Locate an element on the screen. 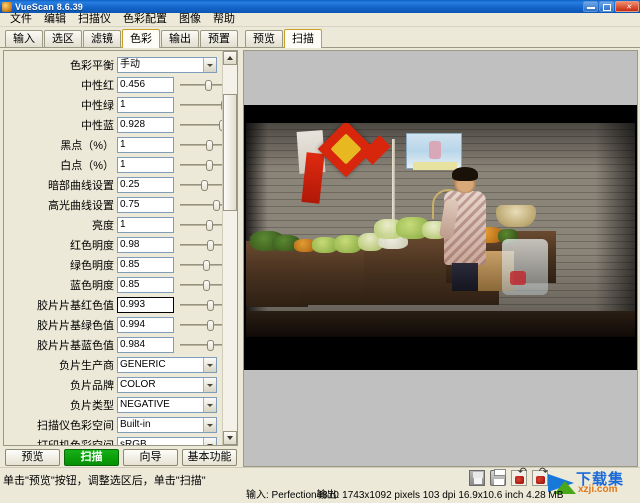 Image resolution: width=640 pixels, height=503 pixels. settings-row: 中性红 0.456 is located at coordinates (113, 85).